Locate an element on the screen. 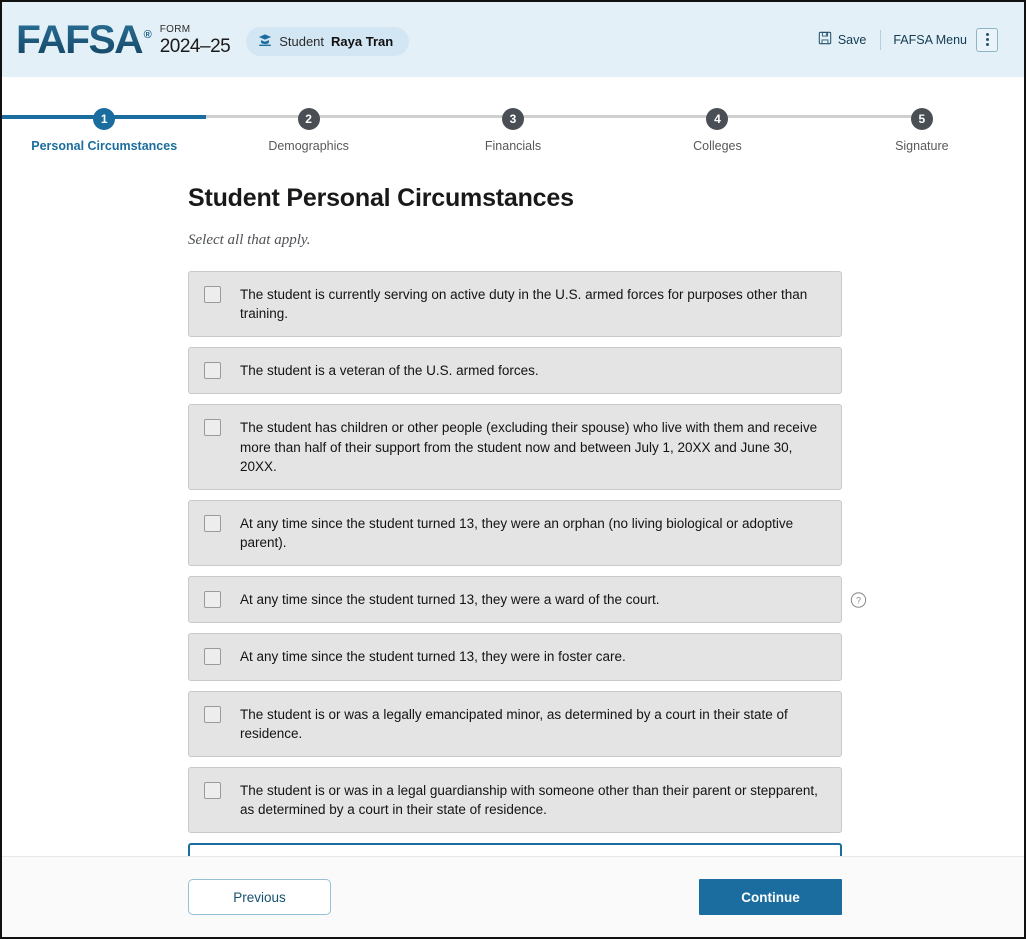 This screenshot has width=1026, height=939. stepper-step-personal-circumstances: 1 Personal Circumstances is located at coordinates (104, 124).